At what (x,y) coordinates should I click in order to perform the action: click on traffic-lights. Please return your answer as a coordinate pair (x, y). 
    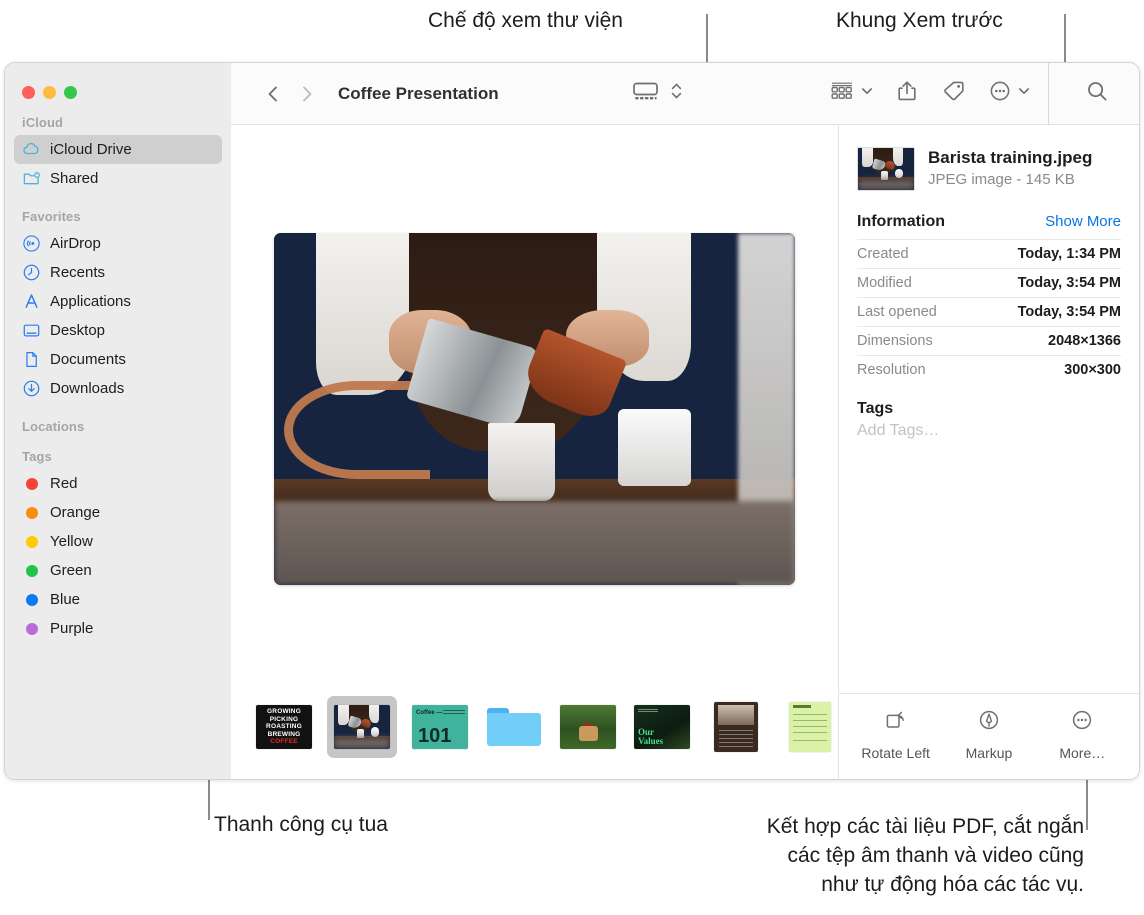
    Looking at the image, I should click on (118, 81).